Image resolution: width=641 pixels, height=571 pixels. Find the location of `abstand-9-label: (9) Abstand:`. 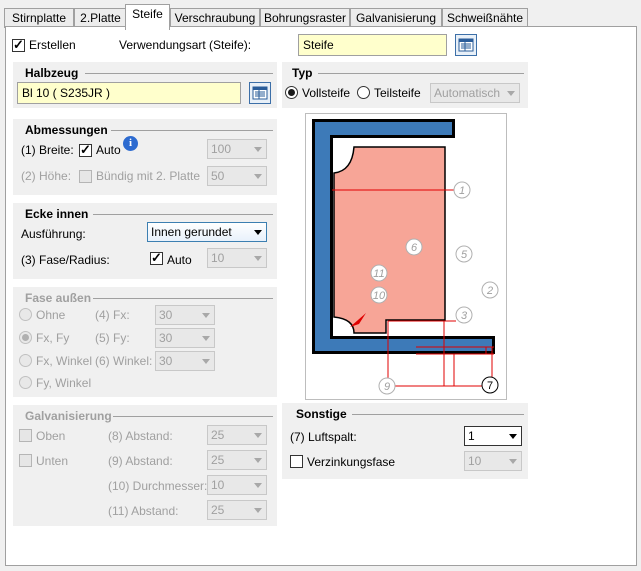

abstand-9-label: (9) Abstand: is located at coordinates (140, 461).